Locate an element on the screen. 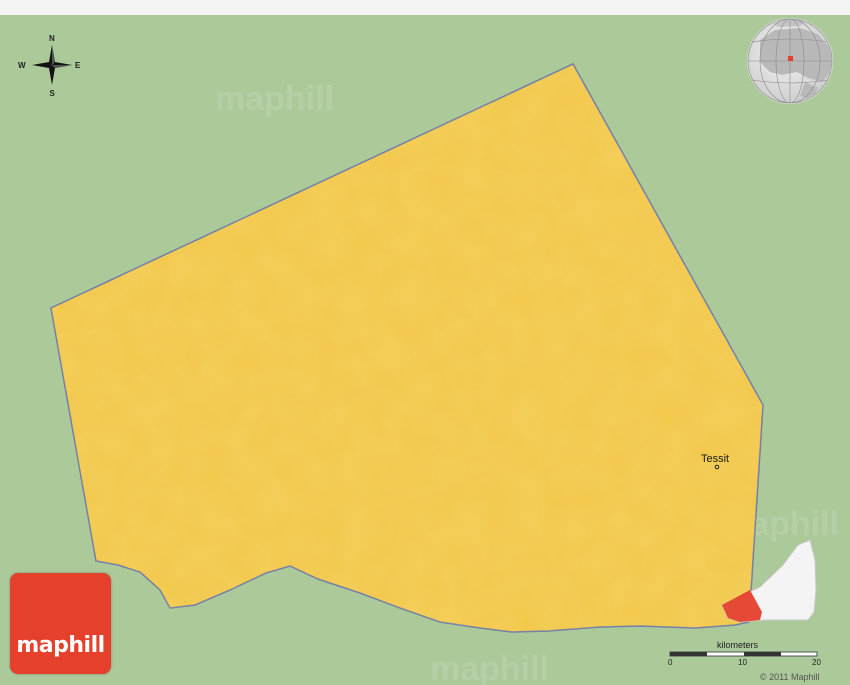 The image size is (850, 685). scale-title: kilometers is located at coordinates (738, 645).